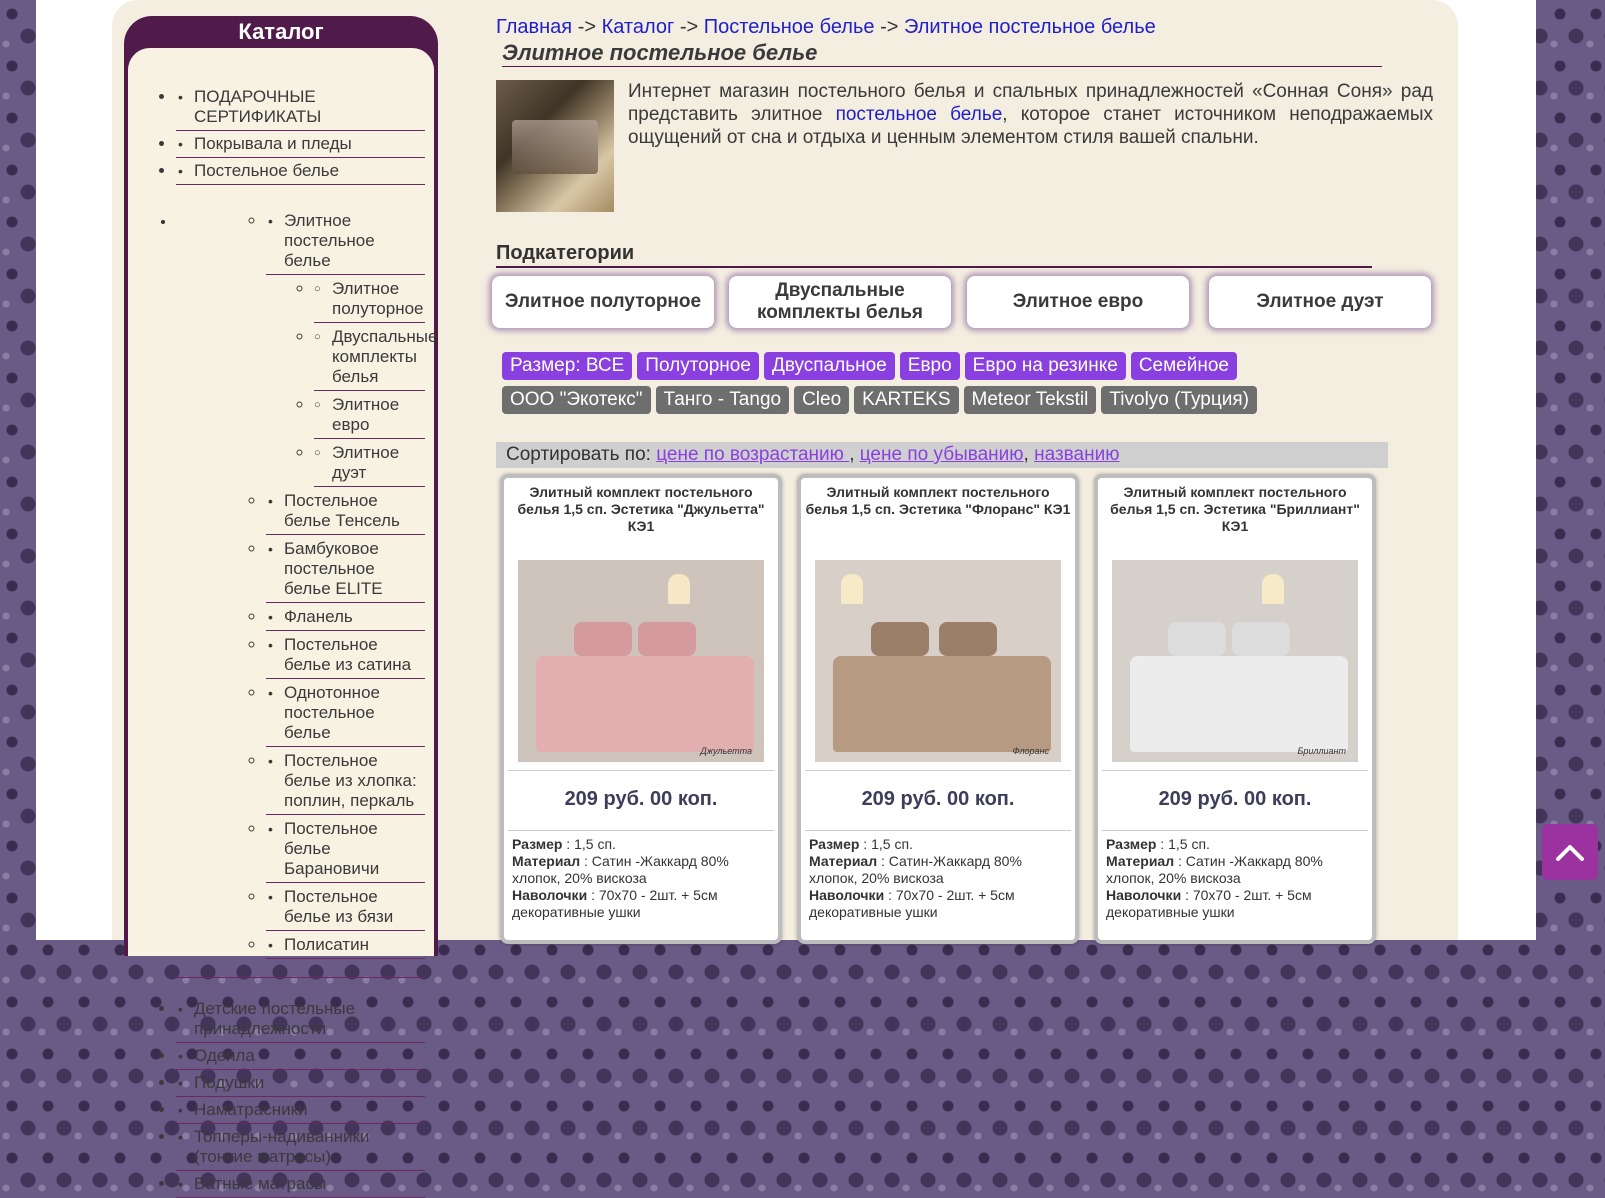 The height and width of the screenshot is (1198, 1605). I want to click on chevron-up-icon, so click(1570, 853).